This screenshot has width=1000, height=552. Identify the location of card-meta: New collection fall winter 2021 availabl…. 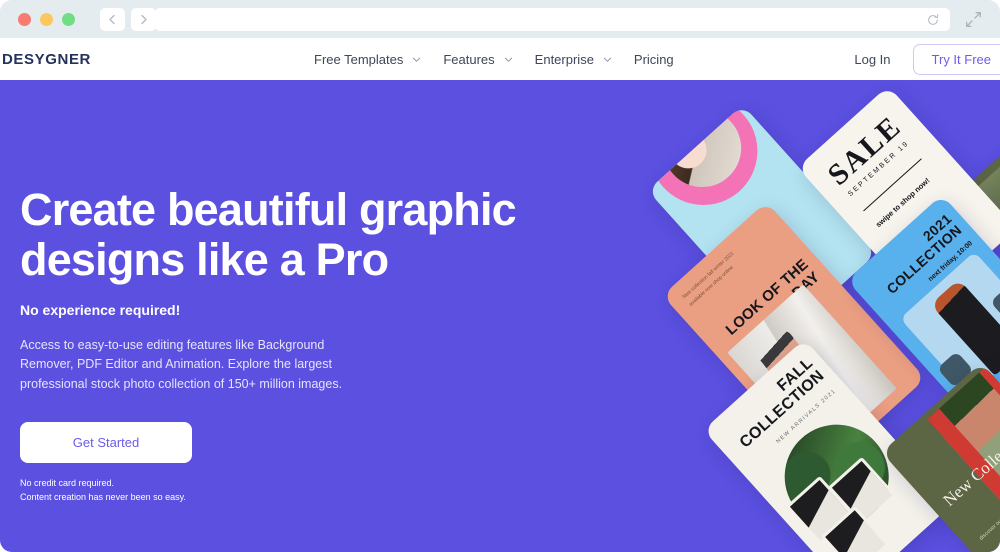
(708, 279).